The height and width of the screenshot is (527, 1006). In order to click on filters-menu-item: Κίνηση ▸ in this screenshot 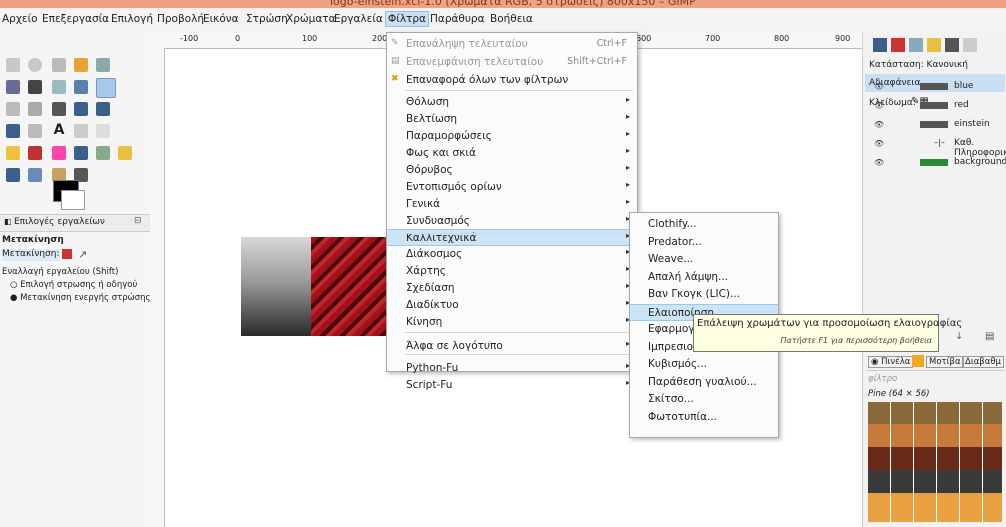, I will do `click(512, 322)`.